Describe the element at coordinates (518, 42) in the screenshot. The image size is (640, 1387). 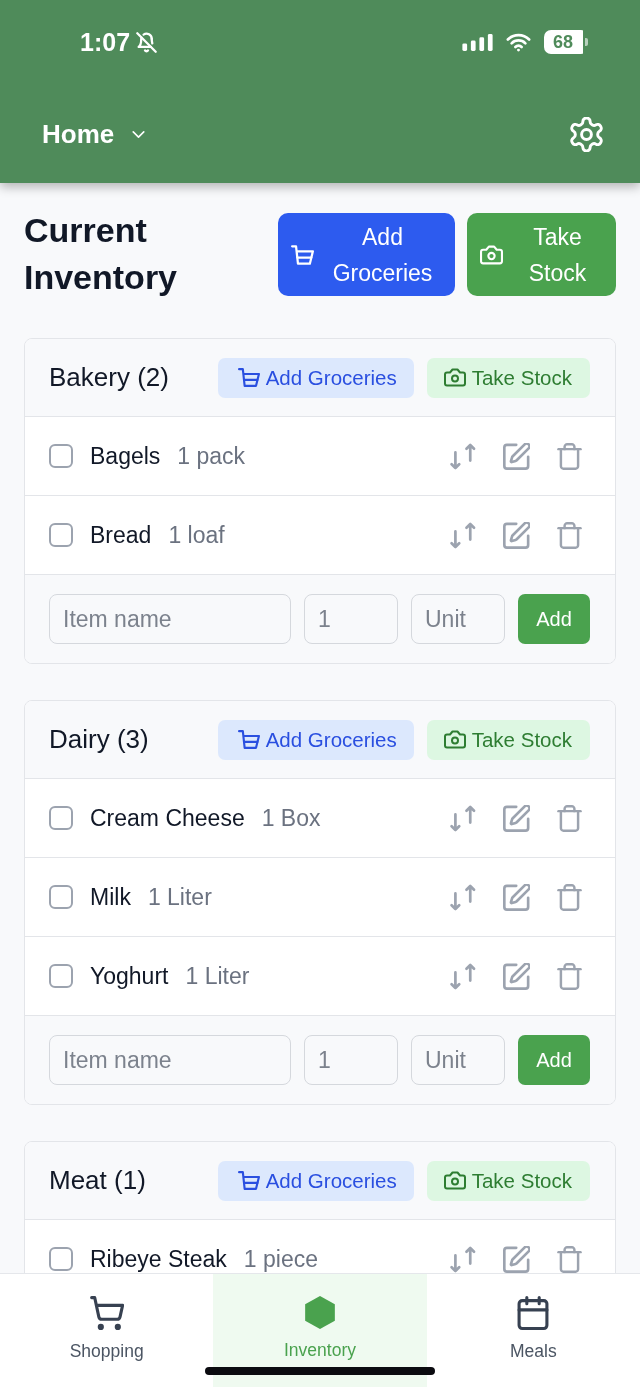
I see `wifi-icon` at that location.